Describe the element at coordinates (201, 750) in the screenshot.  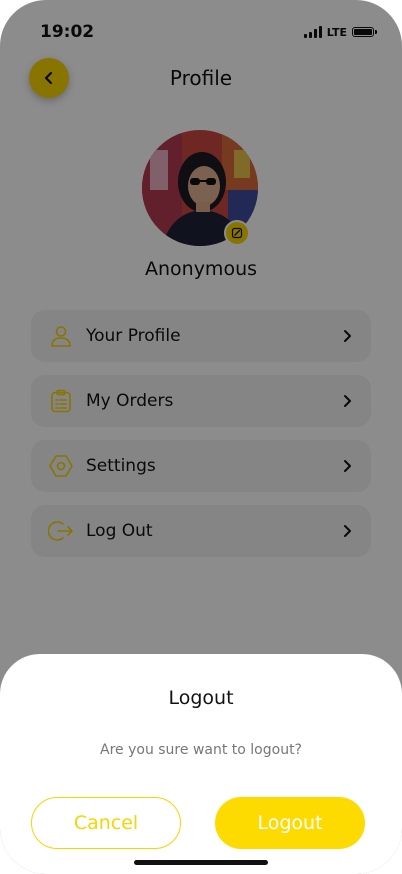
I see `sheet-message: Are you sure want to logout?` at that location.